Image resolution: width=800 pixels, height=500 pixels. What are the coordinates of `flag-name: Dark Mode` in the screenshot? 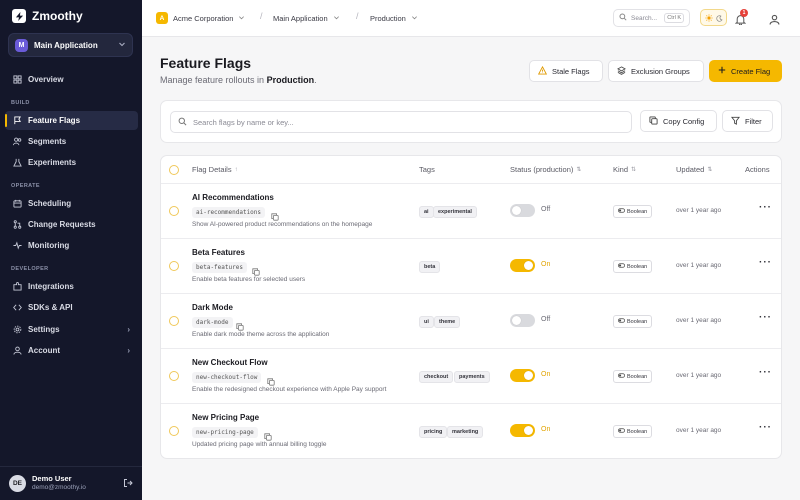 It's located at (212, 307).